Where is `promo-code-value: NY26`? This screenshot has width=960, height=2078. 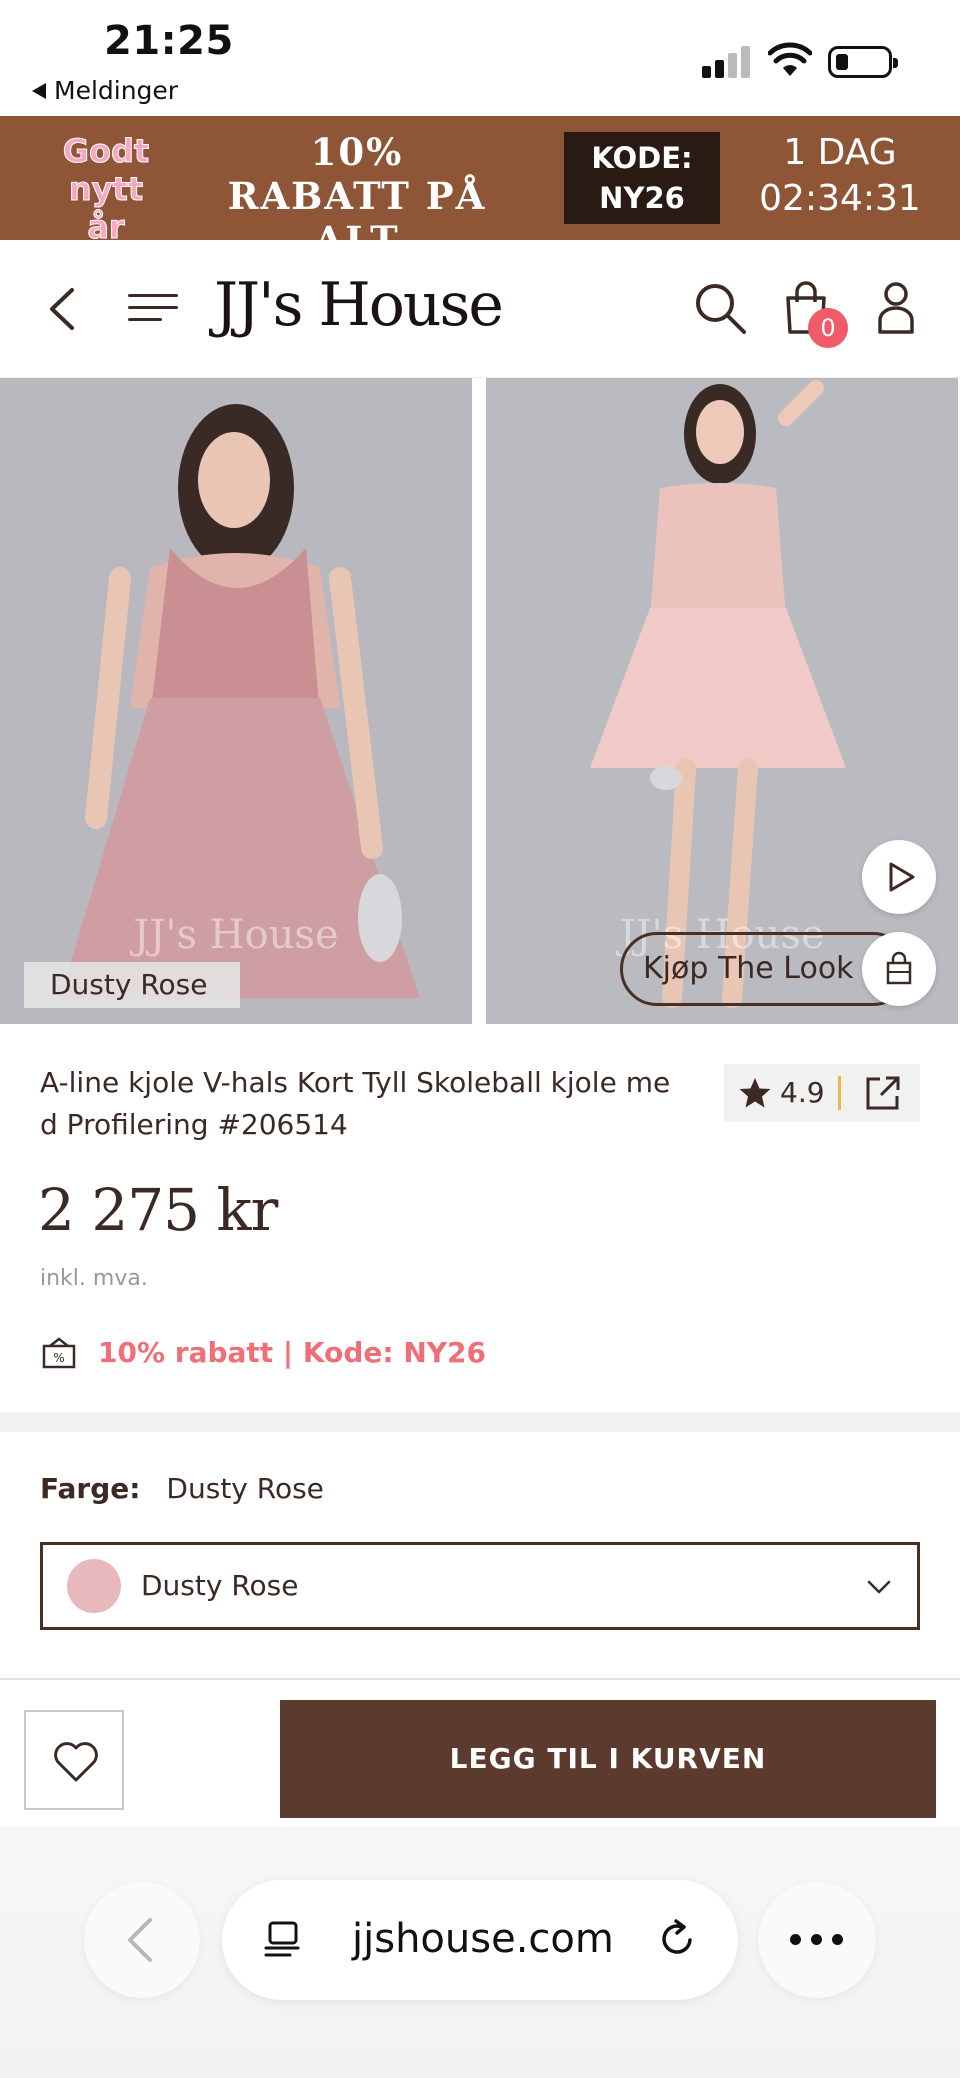
promo-code-value: NY26 is located at coordinates (642, 198).